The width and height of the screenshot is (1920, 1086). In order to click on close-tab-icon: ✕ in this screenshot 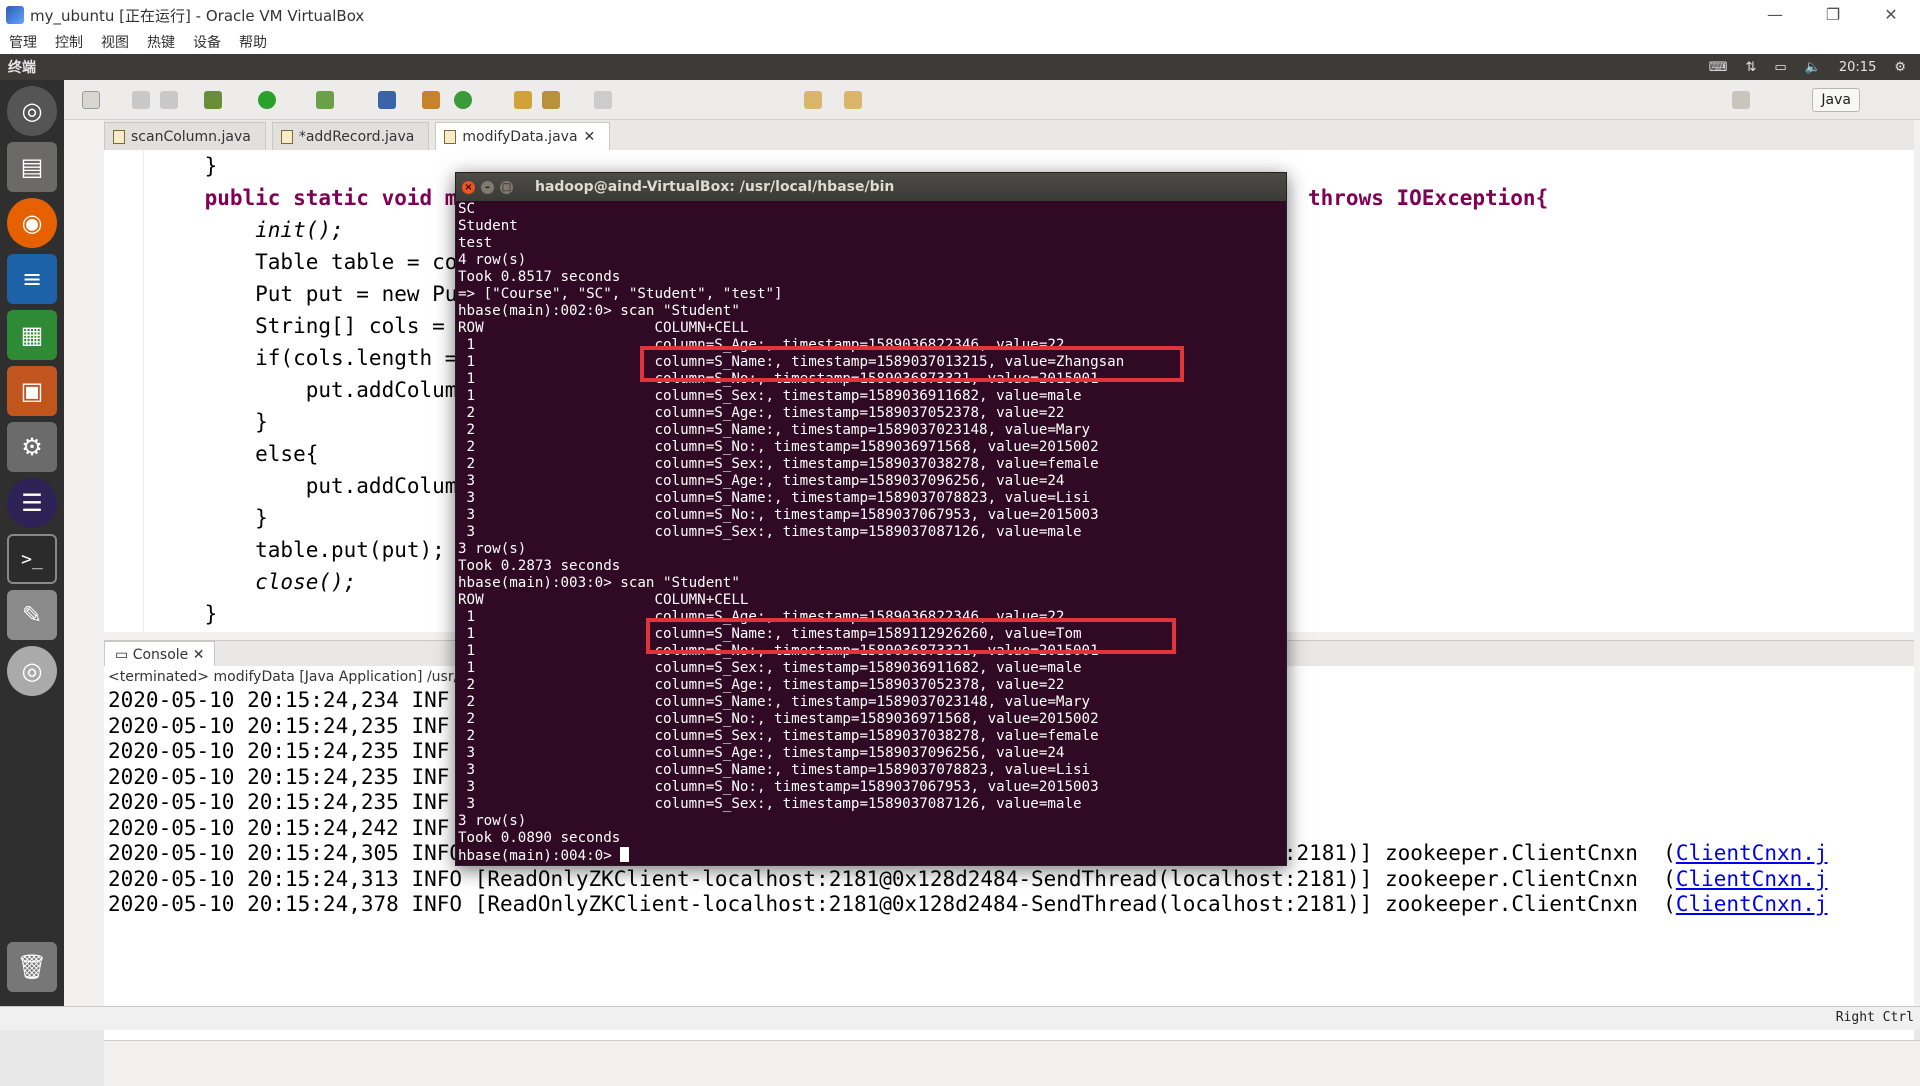, I will do `click(590, 137)`.